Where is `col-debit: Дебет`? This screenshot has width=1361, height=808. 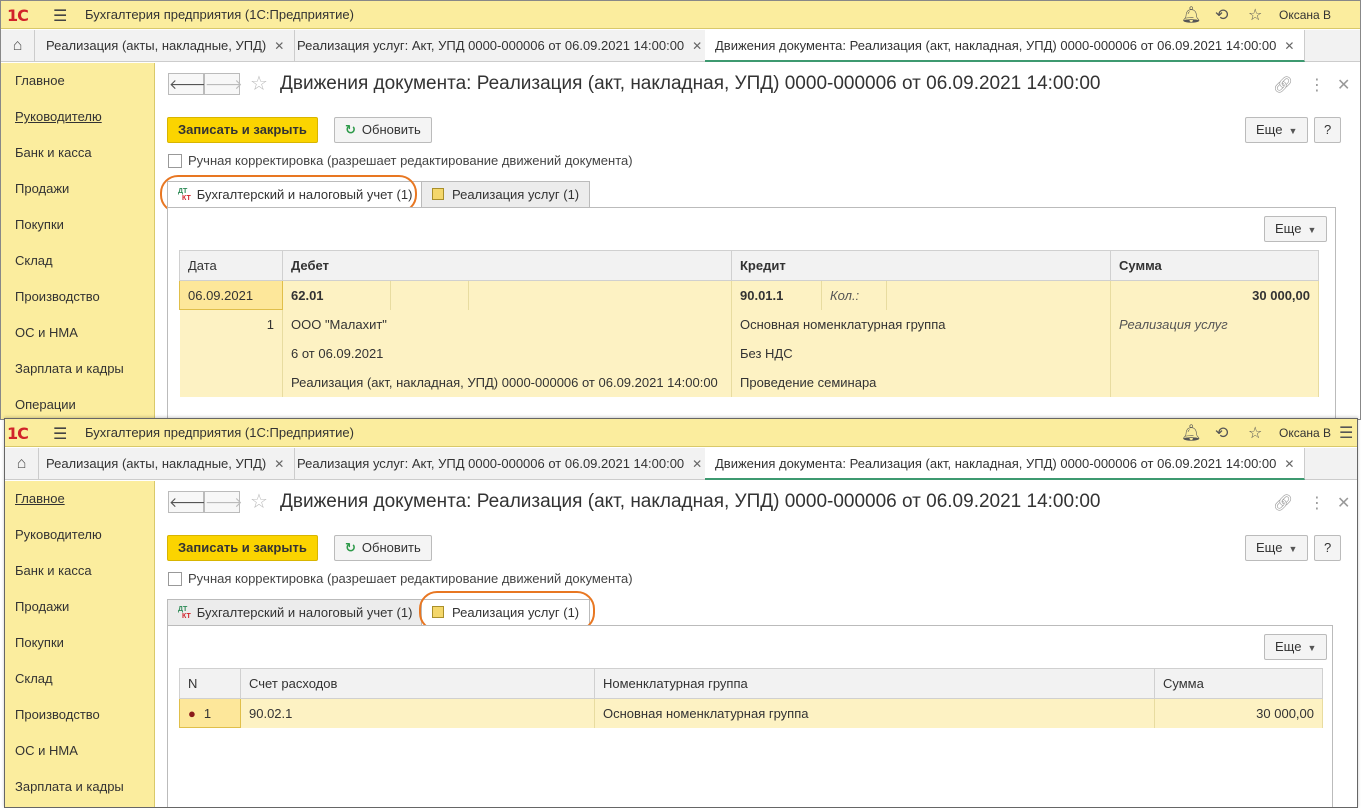 col-debit: Дебет is located at coordinates (507, 265).